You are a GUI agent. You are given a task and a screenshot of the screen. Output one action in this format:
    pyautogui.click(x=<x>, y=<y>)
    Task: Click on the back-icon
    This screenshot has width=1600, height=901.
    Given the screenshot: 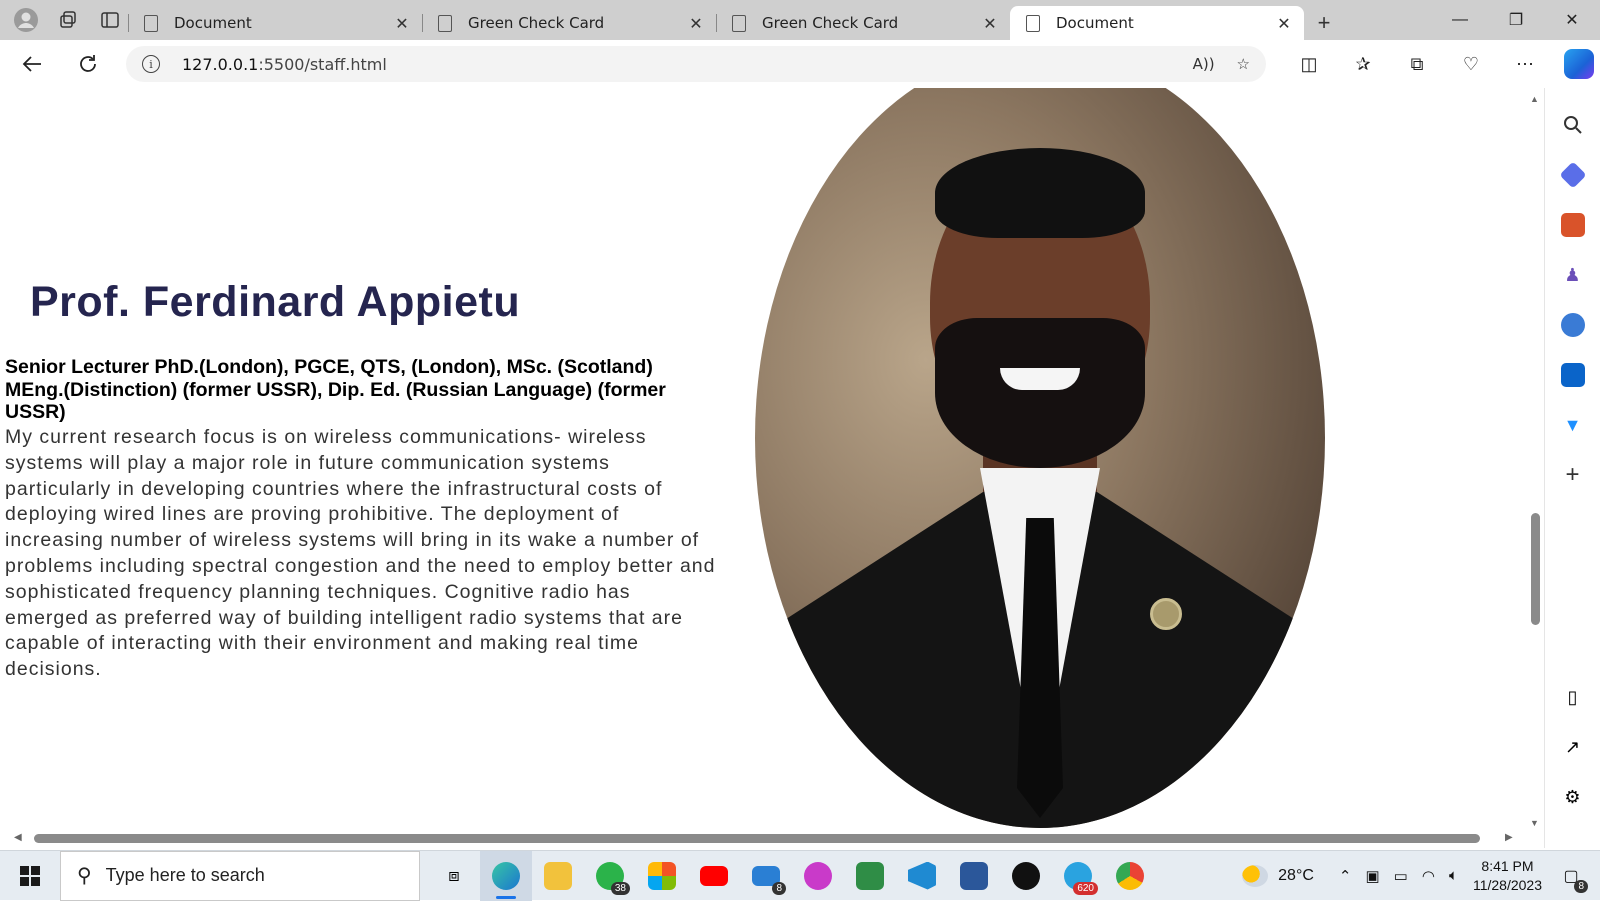 What is the action you would take?
    pyautogui.click(x=32, y=64)
    